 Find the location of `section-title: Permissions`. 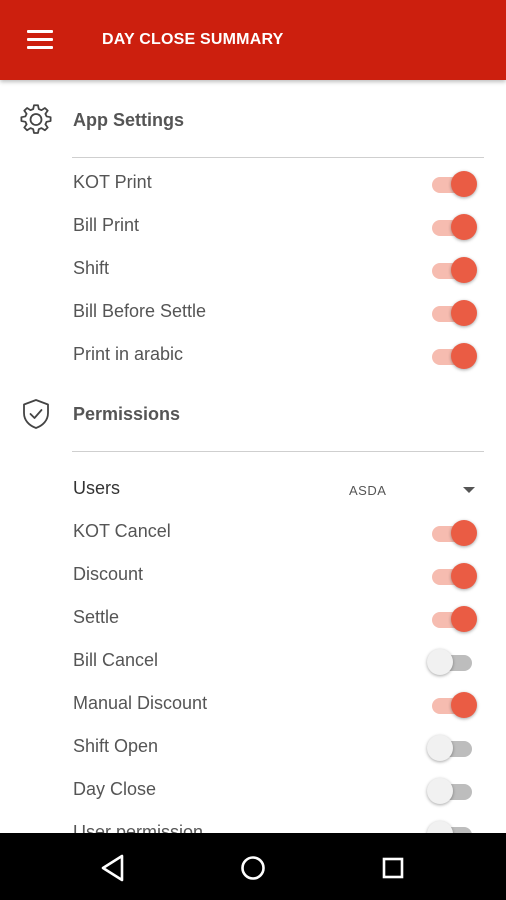

section-title: Permissions is located at coordinates (127, 414).